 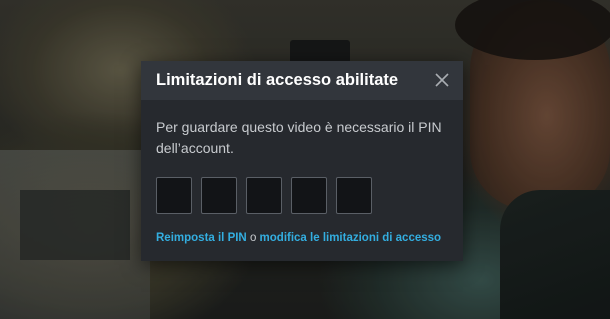 I want to click on close-icon, so click(x=442, y=80).